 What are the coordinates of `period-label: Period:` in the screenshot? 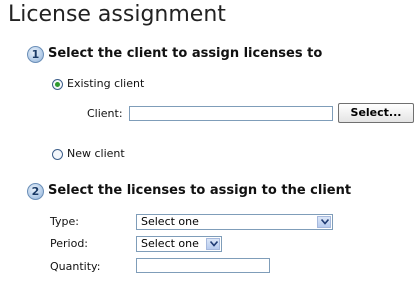 It's located at (69, 243).